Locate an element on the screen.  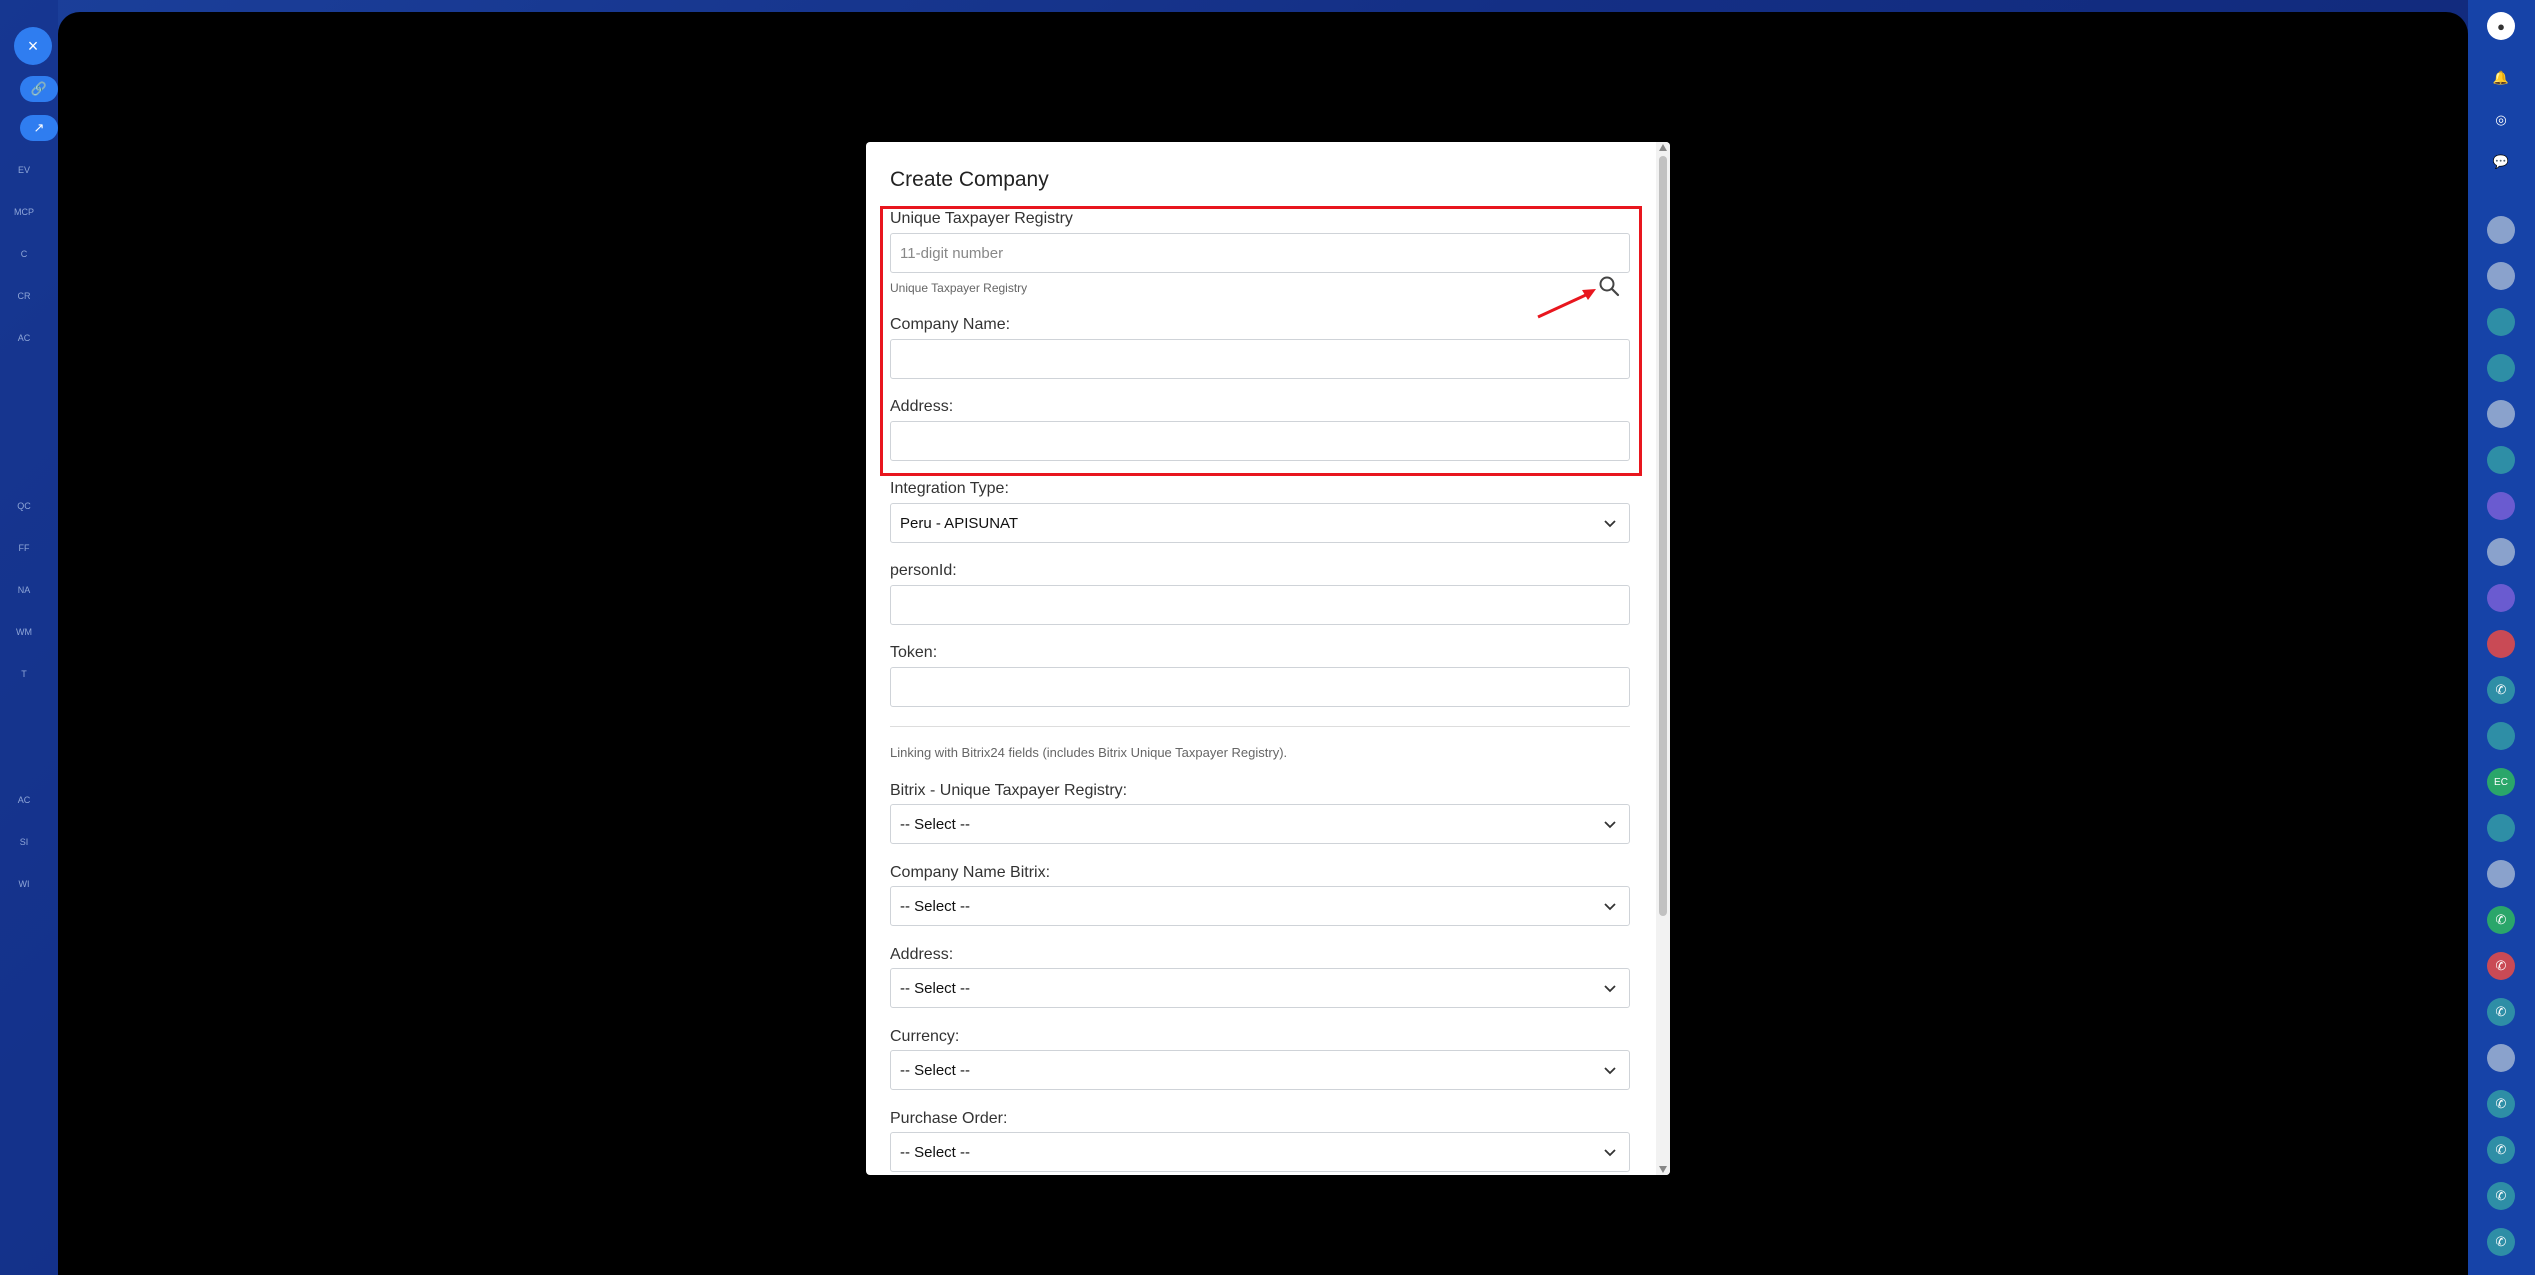
integration-type-value: Peru - APISUNAT is located at coordinates (959, 523).